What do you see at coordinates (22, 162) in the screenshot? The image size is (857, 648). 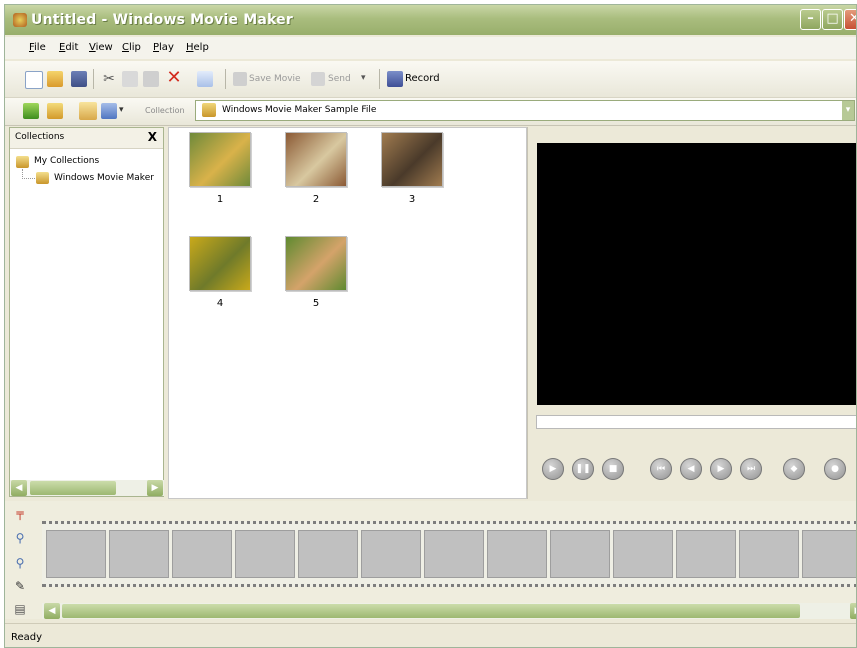 I see `collections-folder-icon` at bounding box center [22, 162].